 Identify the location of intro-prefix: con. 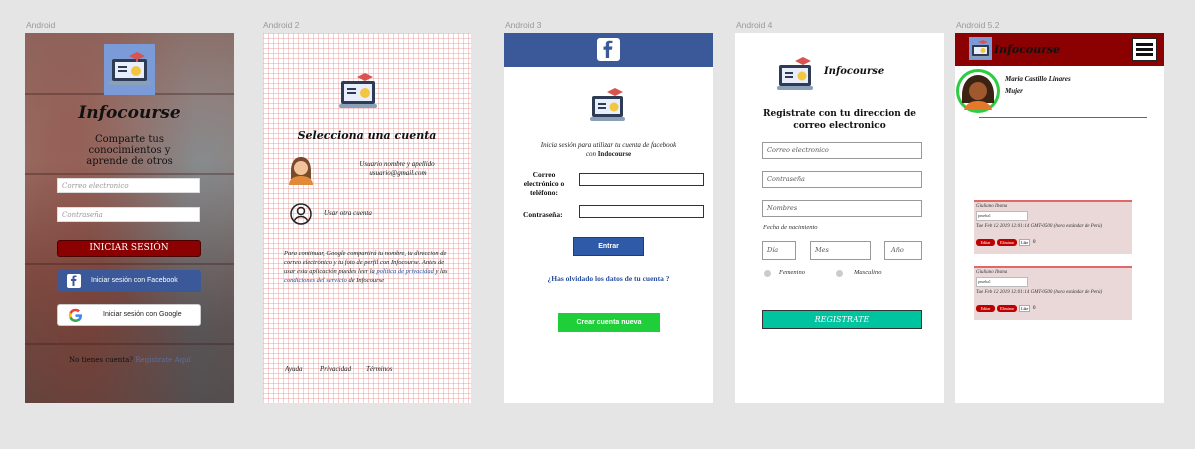
(591, 154).